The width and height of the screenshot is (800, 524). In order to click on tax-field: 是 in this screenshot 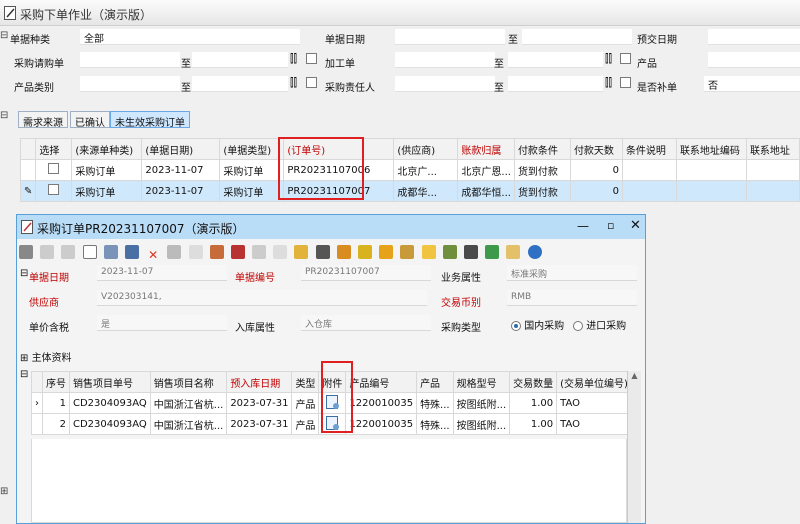, I will do `click(162, 323)`.